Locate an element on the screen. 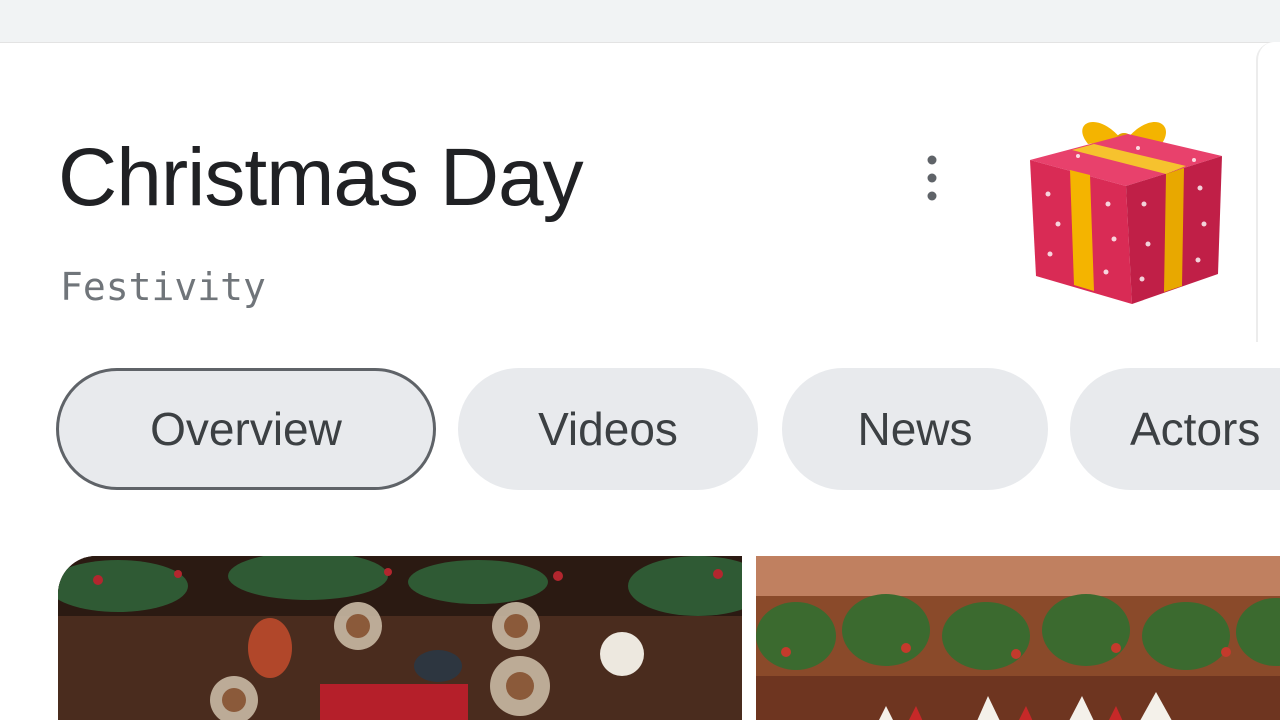 The image size is (1280, 720). gift-image is located at coordinates (1124, 210).